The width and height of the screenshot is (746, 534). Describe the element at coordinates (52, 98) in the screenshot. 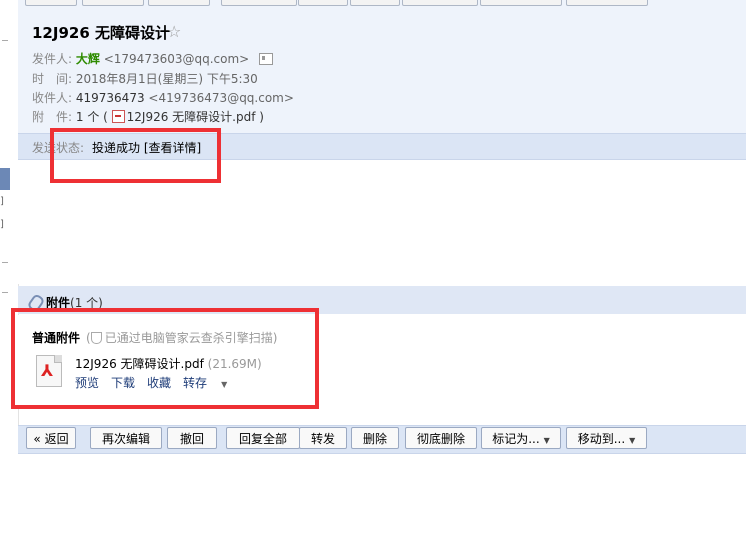

I see `recipient-label: 收件人:` at that location.